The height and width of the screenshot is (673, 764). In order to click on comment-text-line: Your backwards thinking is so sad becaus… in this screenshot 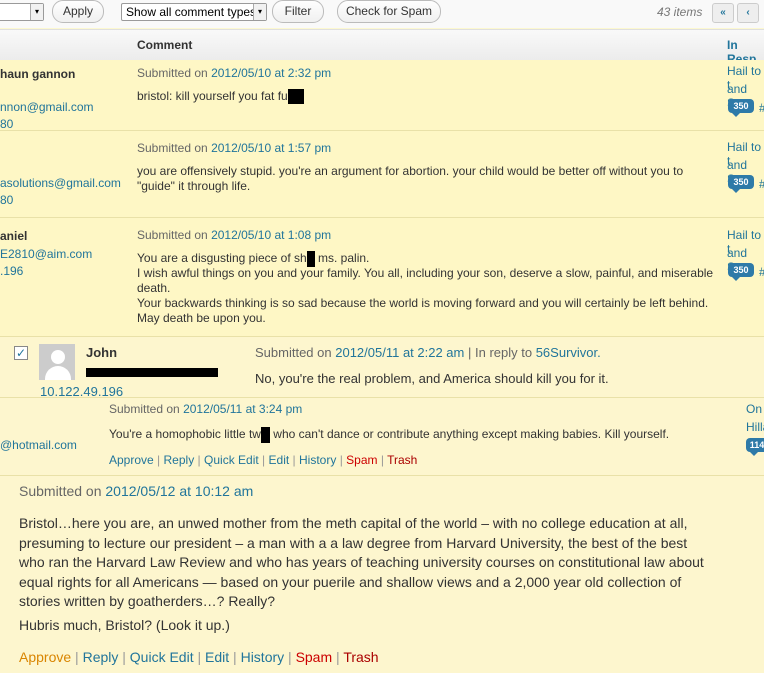, I will do `click(423, 303)`.